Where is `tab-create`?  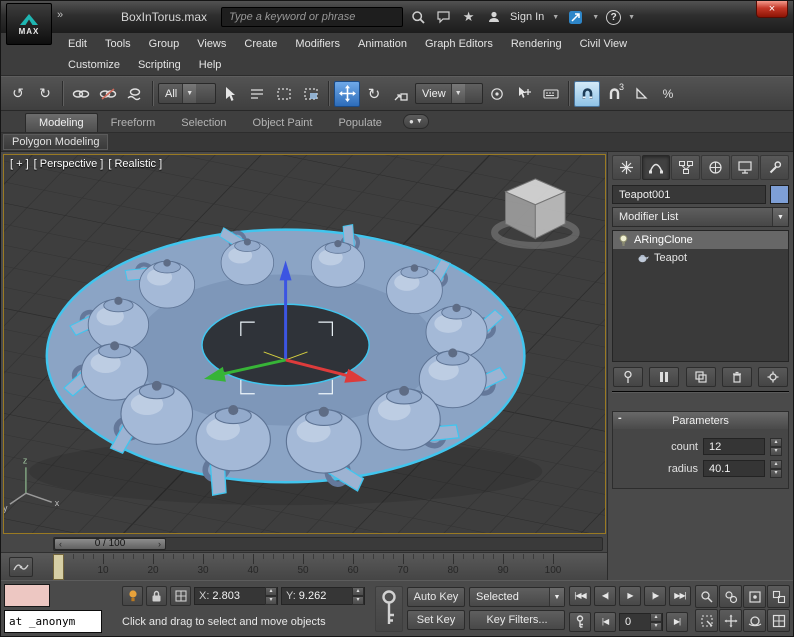 tab-create is located at coordinates (626, 167).